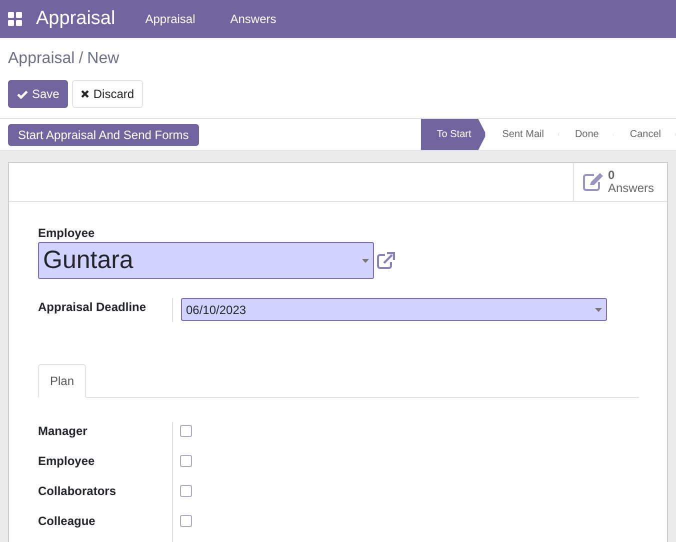 This screenshot has width=676, height=542. I want to click on edit-icon, so click(593, 182).